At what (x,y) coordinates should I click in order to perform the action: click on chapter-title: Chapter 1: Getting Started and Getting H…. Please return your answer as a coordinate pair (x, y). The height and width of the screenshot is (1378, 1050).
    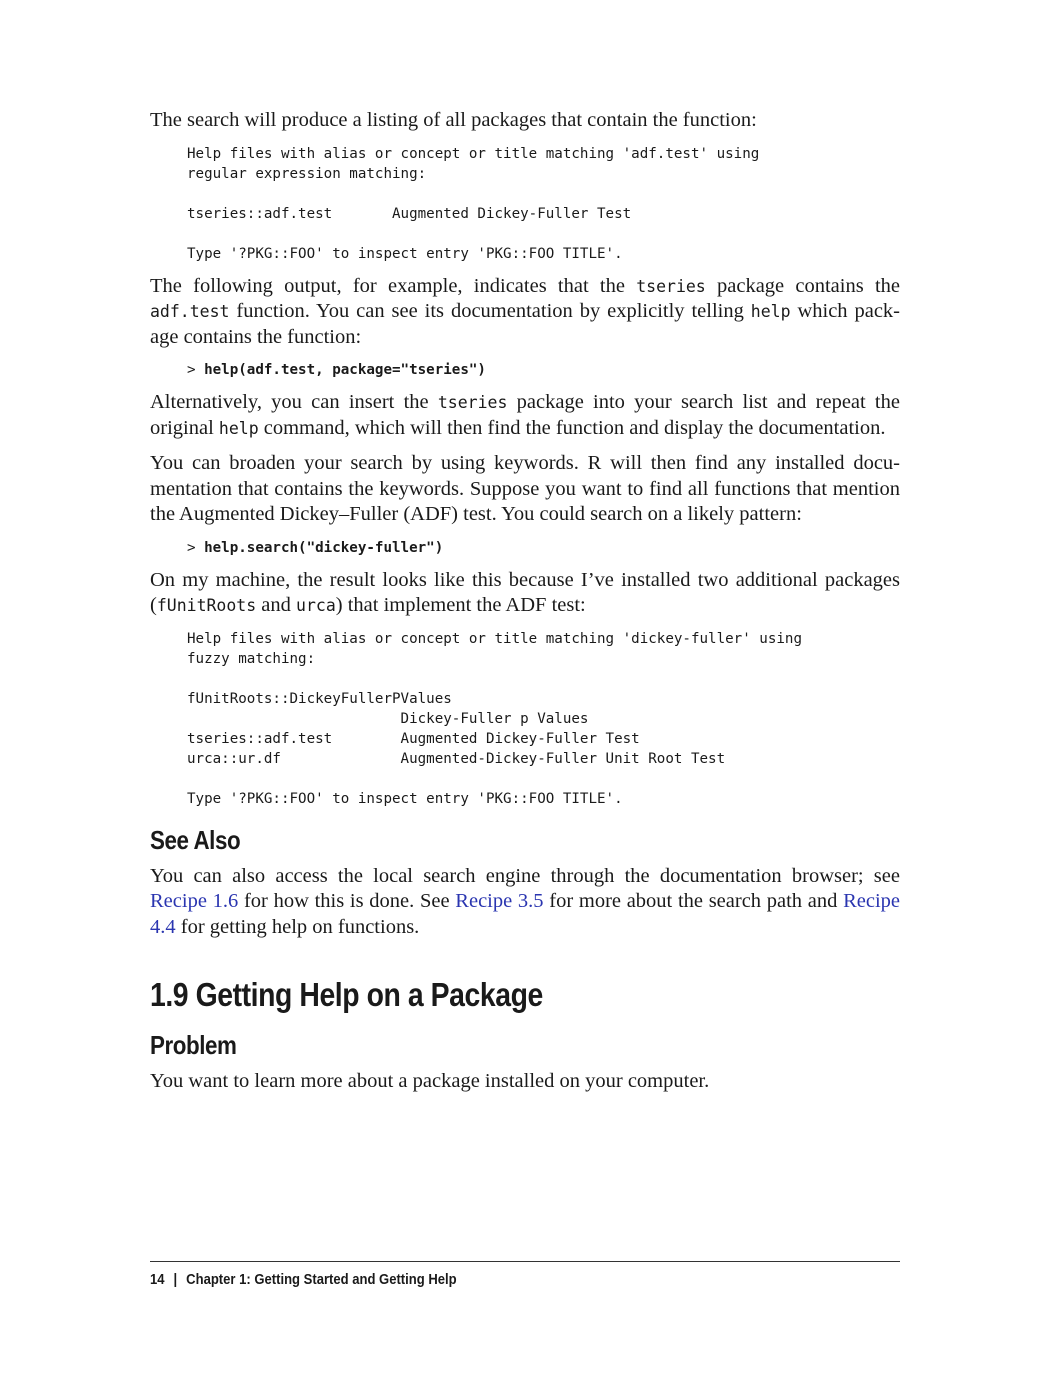
    Looking at the image, I should click on (321, 1280).